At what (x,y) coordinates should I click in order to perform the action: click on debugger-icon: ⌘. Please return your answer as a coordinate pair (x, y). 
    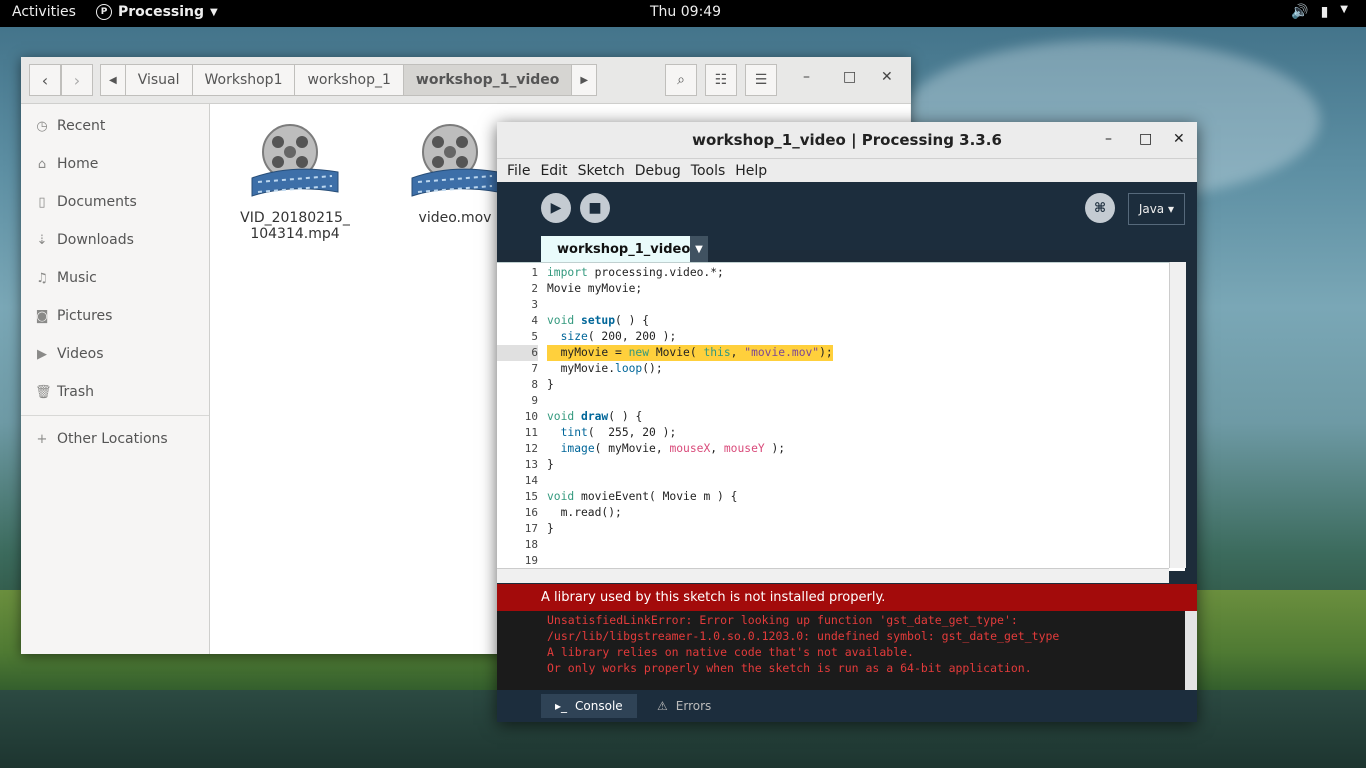
    Looking at the image, I should click on (1100, 208).